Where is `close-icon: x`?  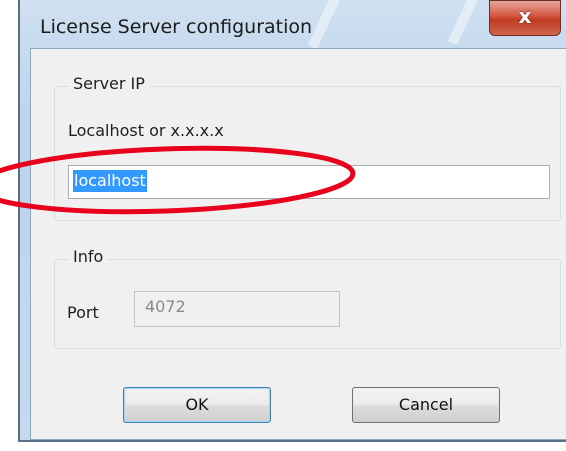
close-icon: x is located at coordinates (525, 16).